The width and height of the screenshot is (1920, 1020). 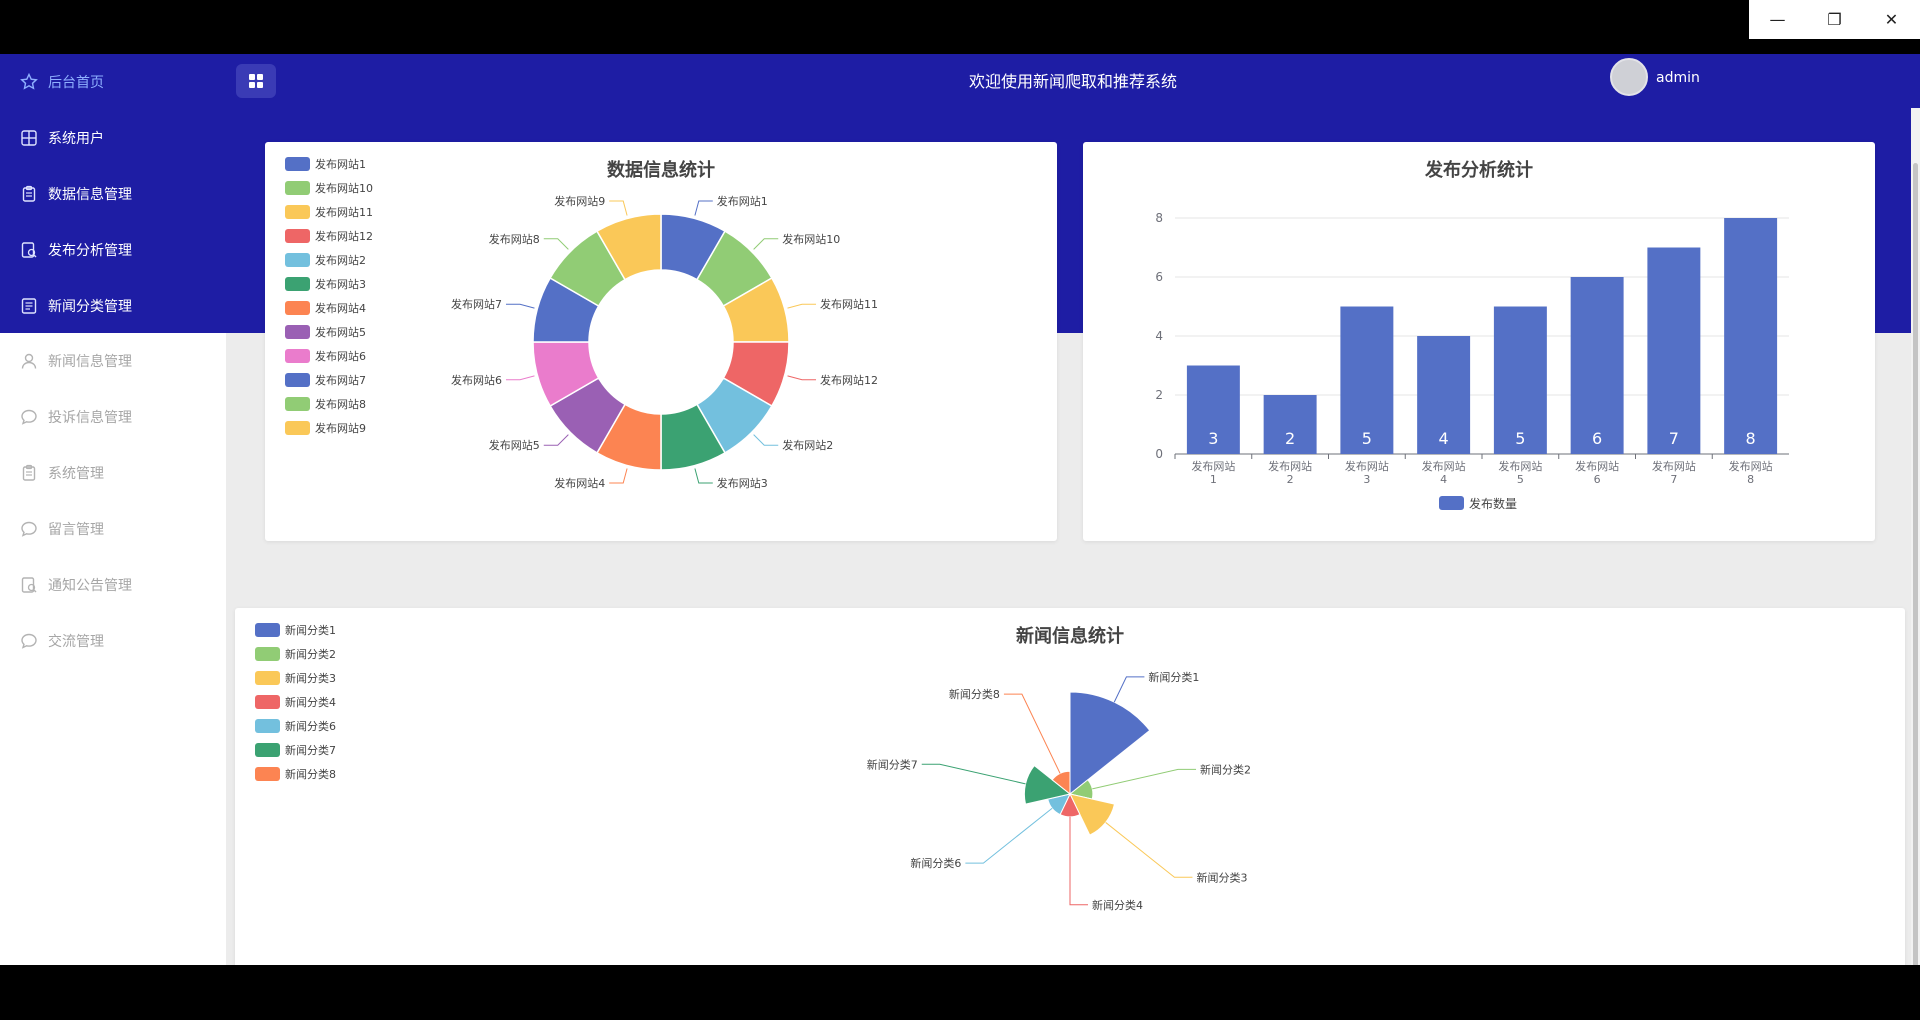 I want to click on sidebar-item-label: 通知公告管理, so click(x=90, y=586).